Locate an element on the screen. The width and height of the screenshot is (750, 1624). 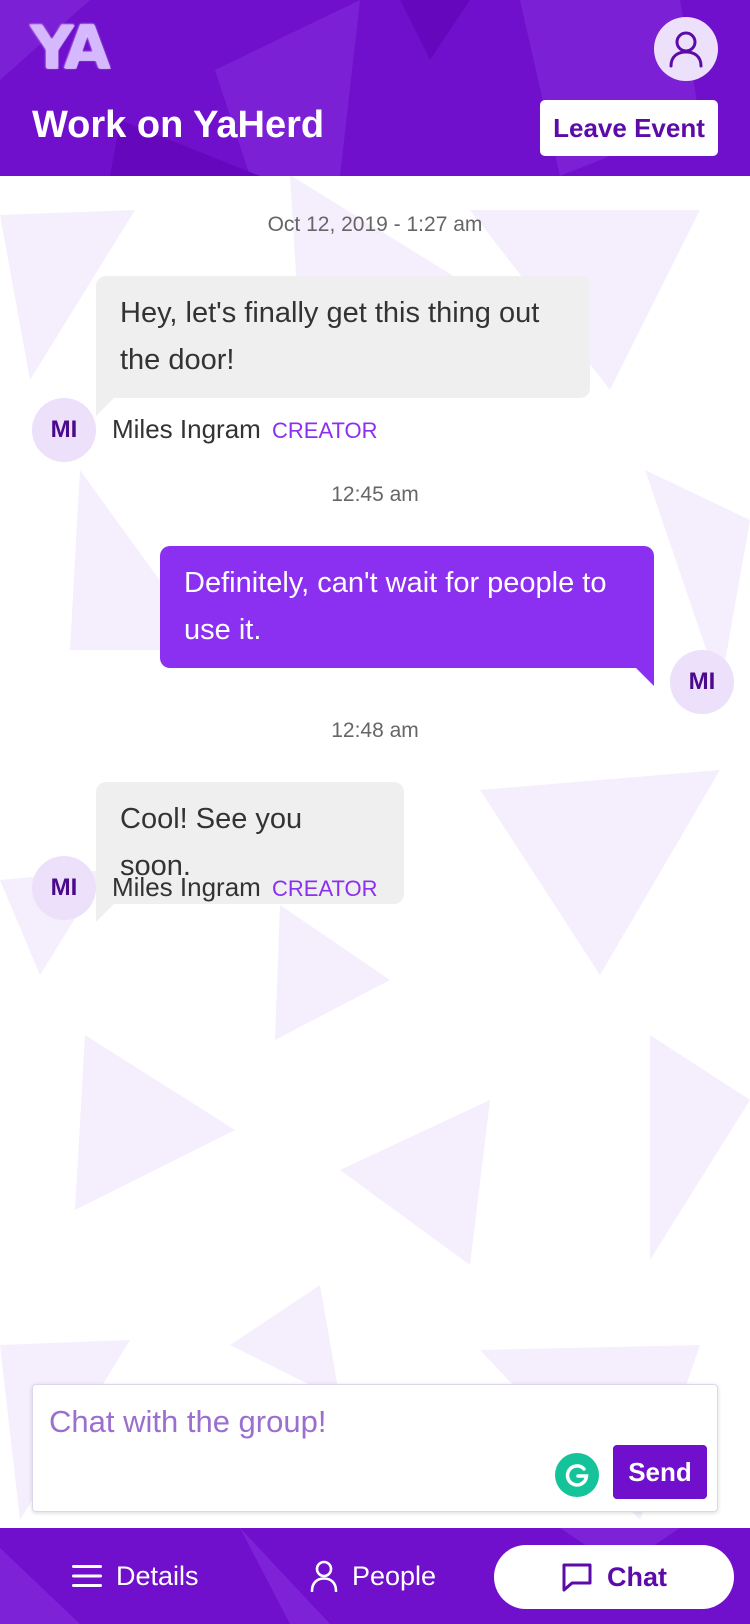
chat-icon is located at coordinates (577, 1577).